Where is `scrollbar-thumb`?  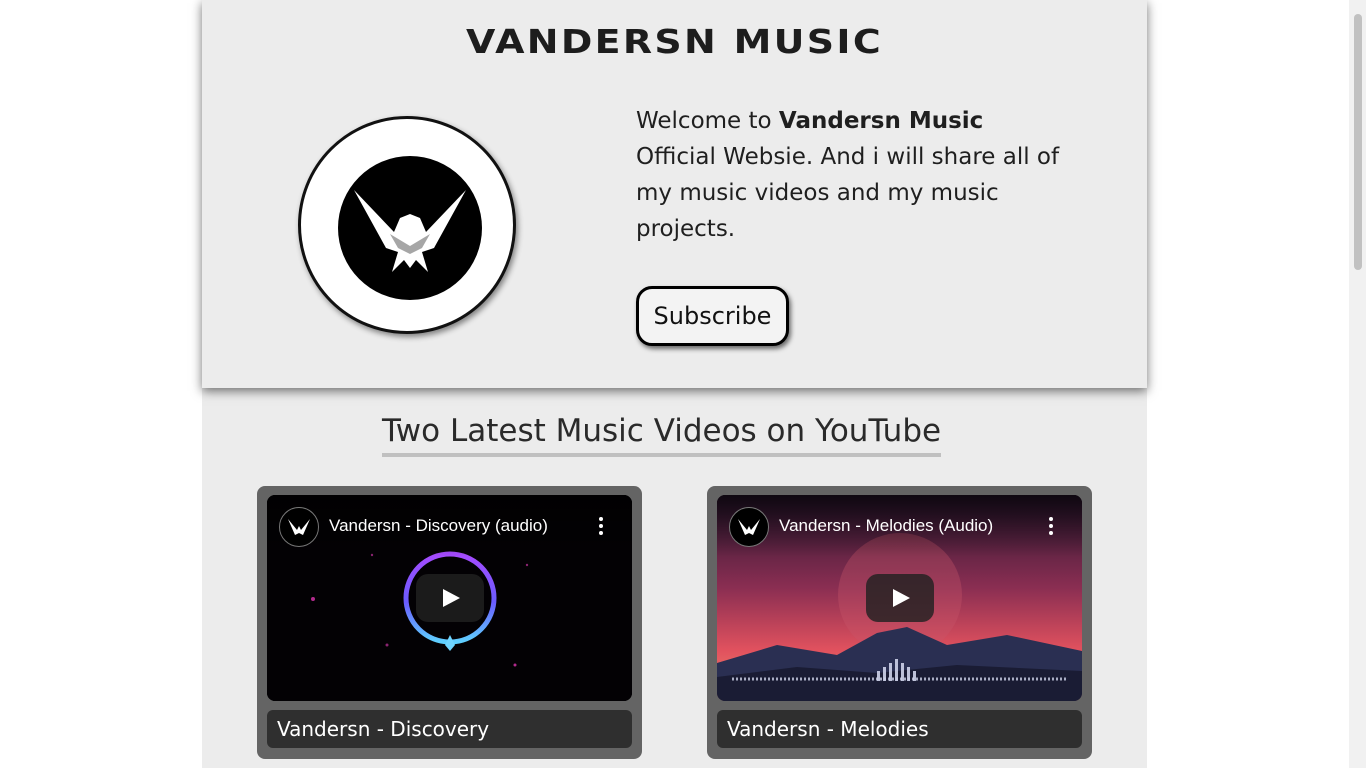 scrollbar-thumb is located at coordinates (1358, 142).